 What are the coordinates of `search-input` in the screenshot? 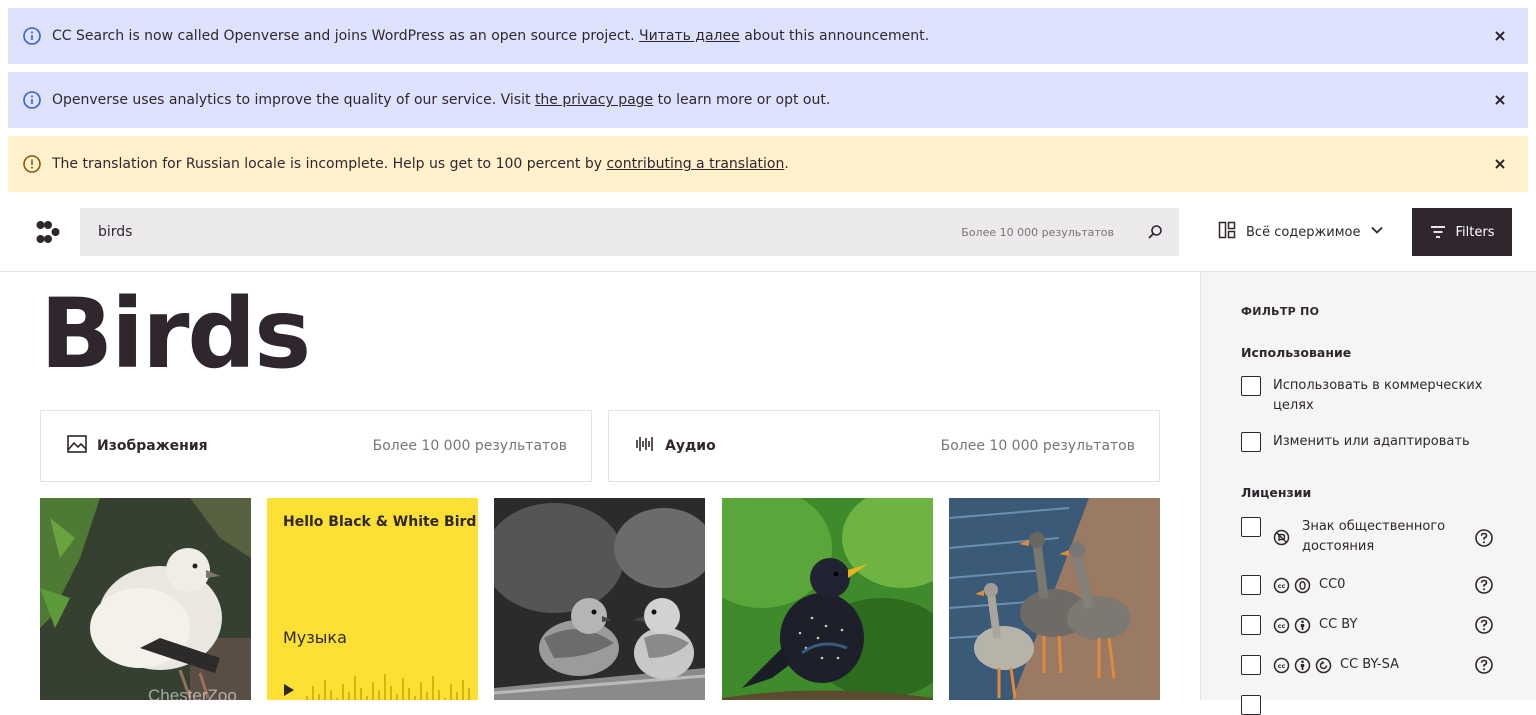 It's located at (480, 232).